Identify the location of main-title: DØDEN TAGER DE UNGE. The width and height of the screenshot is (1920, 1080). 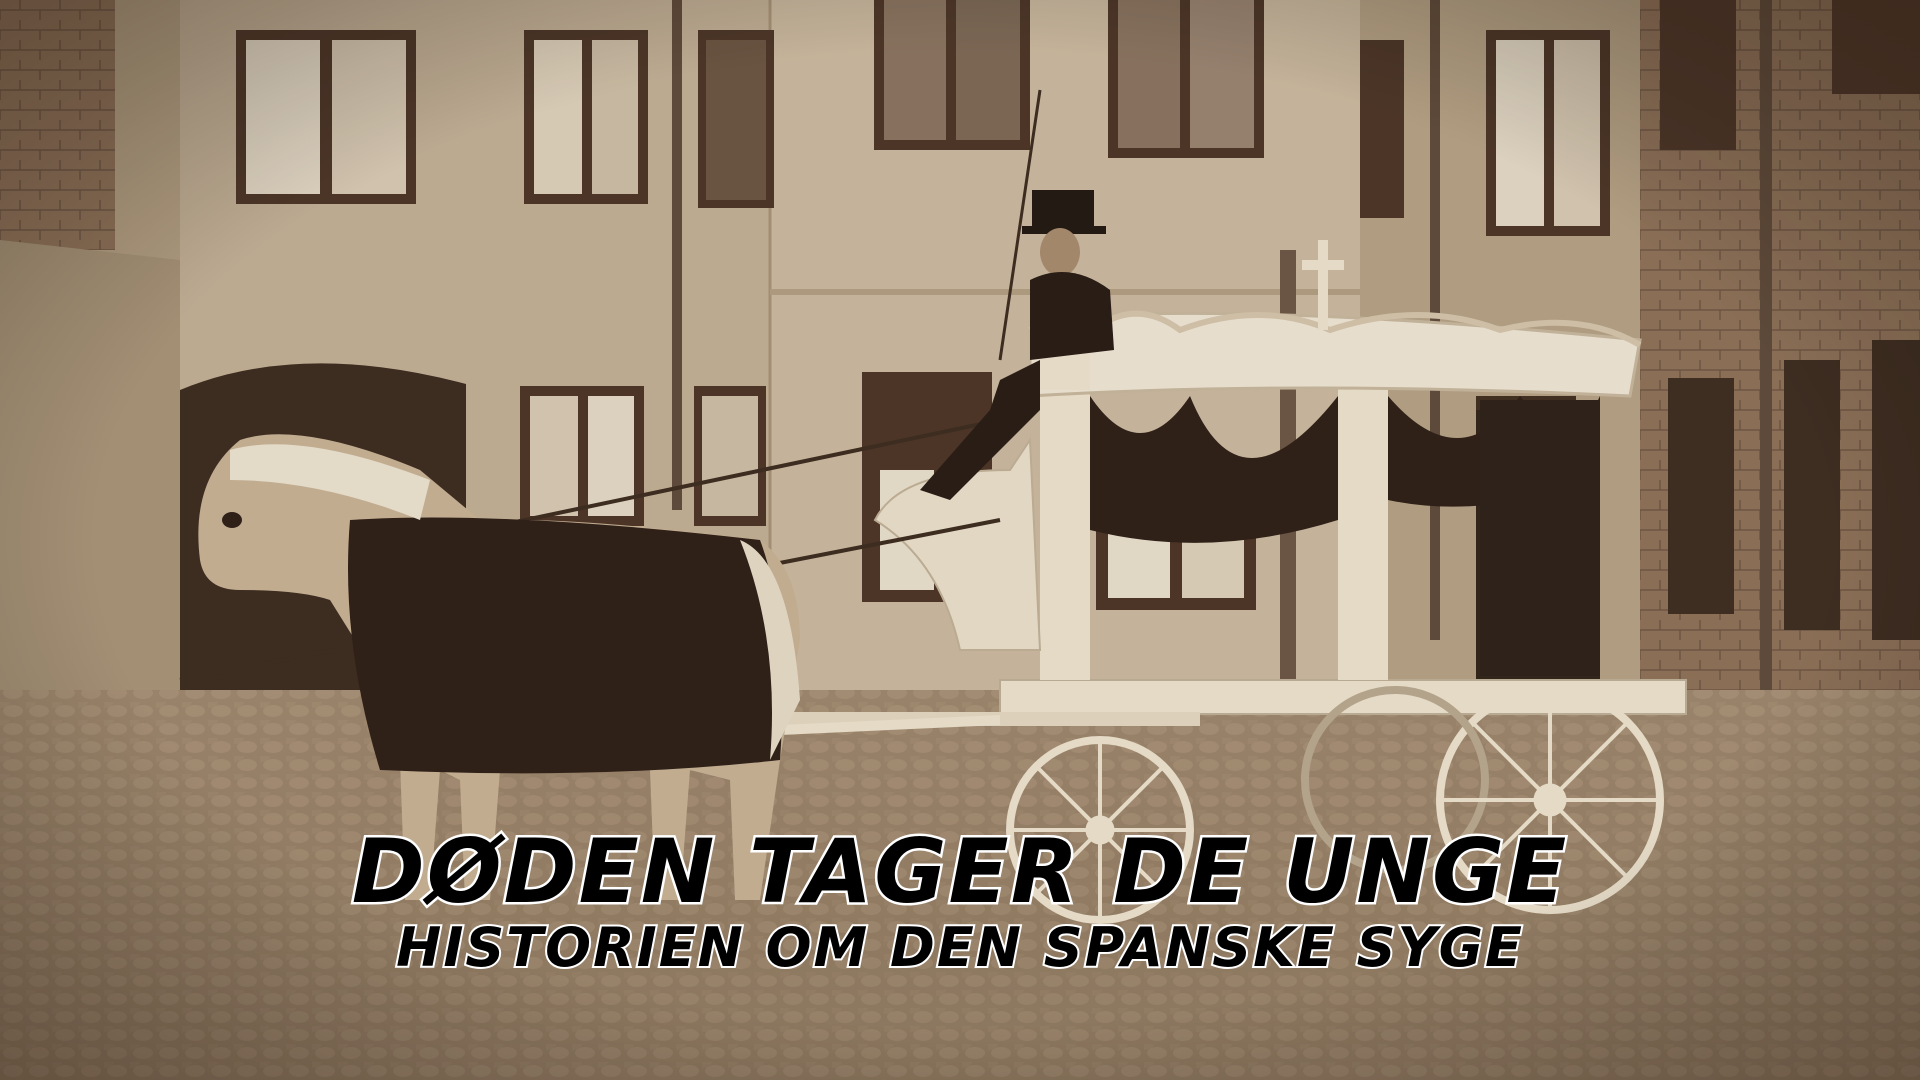
(959, 871).